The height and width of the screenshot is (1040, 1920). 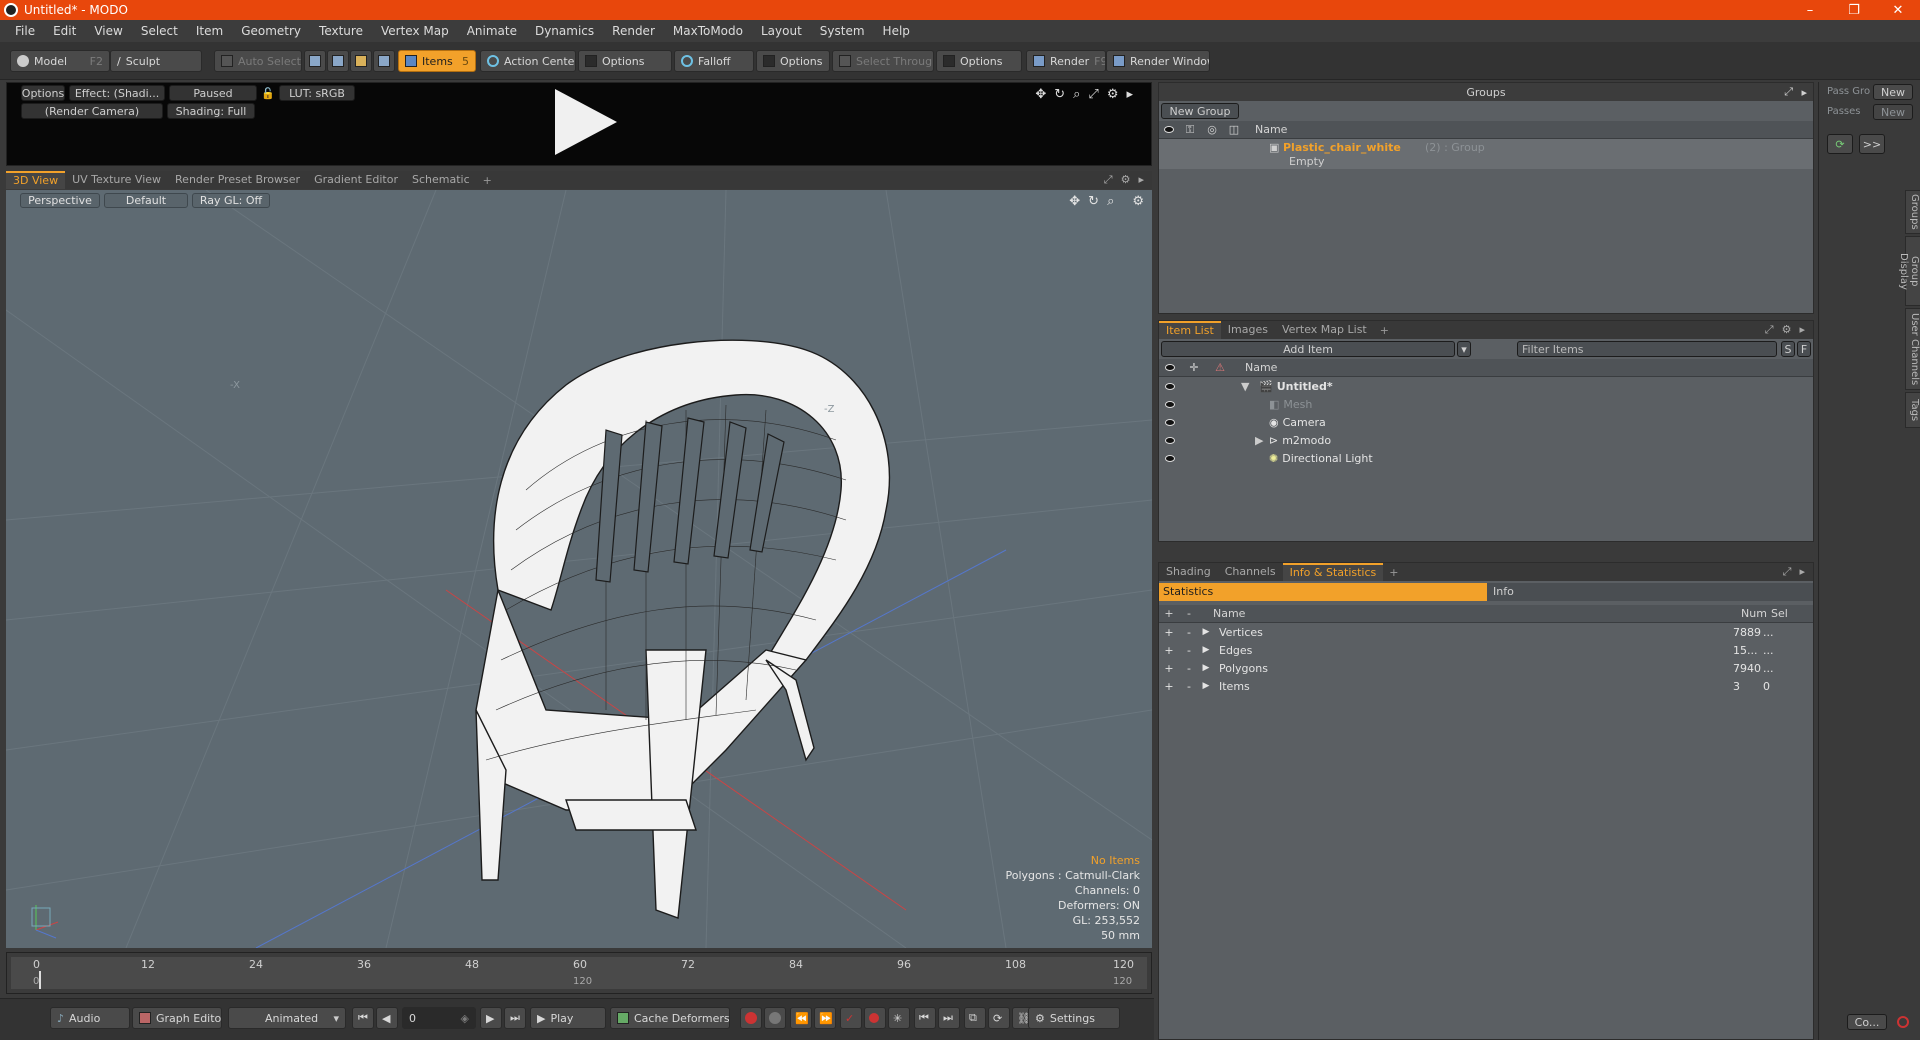 What do you see at coordinates (625, 61) in the screenshot?
I see `action-center-options-button: Options` at bounding box center [625, 61].